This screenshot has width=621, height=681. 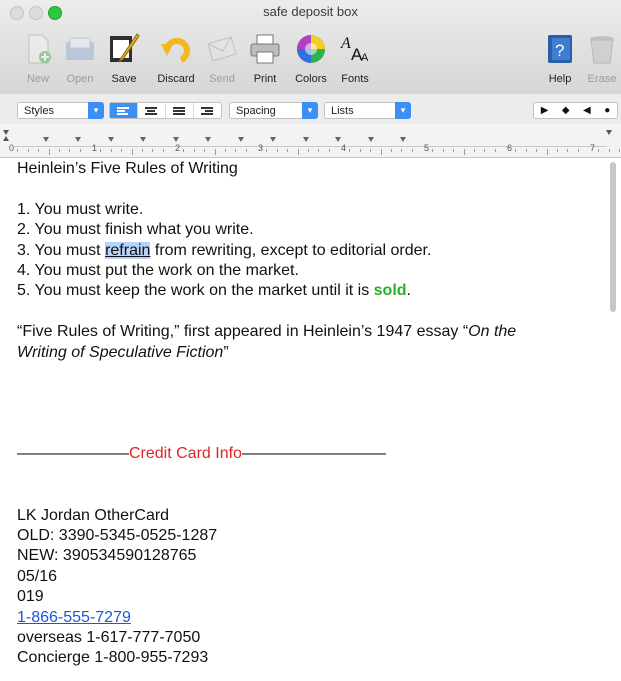 I want to click on rule-line-4: 4. You must put the work on the market., so click(x=158, y=270).